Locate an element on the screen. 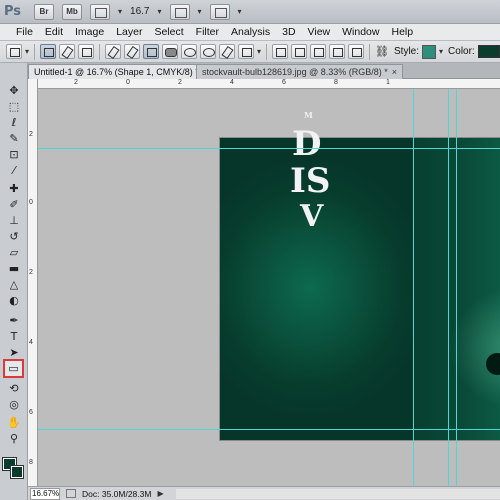  light-glow is located at coordinates (475, 348).